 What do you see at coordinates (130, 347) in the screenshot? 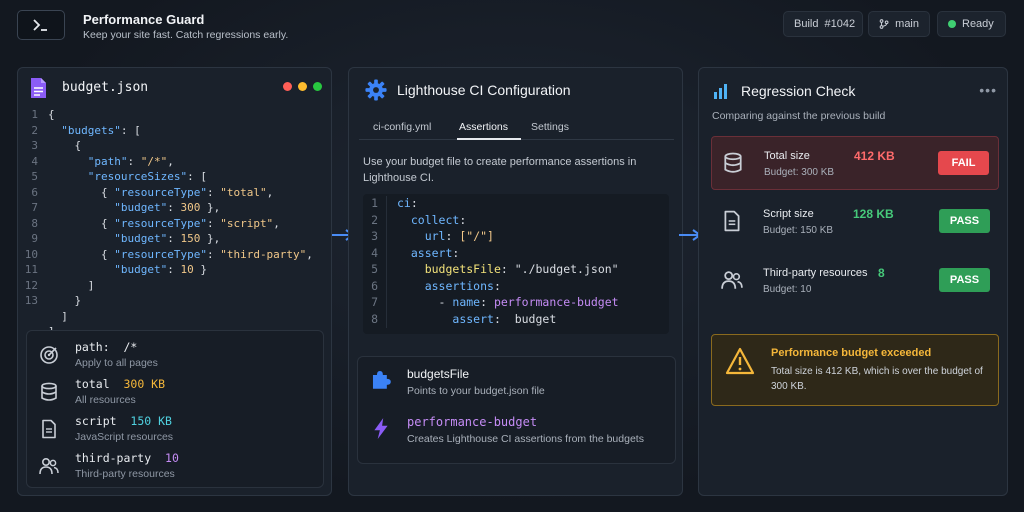
I see `legend-value: /*` at bounding box center [130, 347].